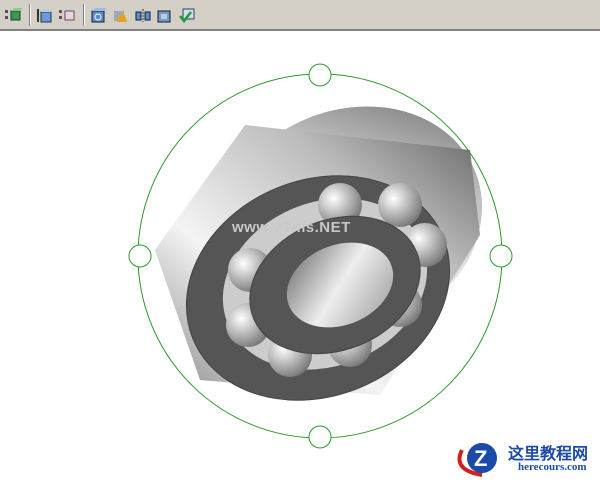  I want to click on view-select-button, so click(13, 15).